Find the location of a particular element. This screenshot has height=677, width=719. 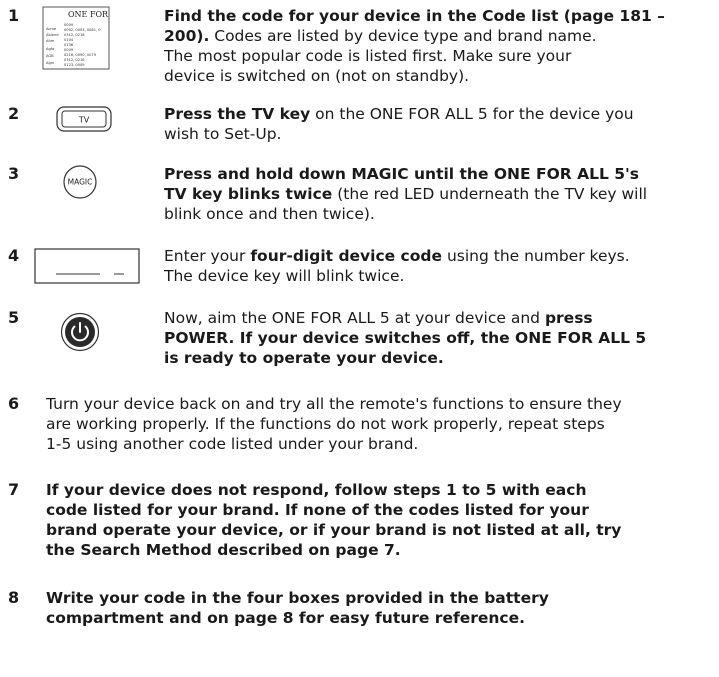

svg-text: 0002, 0093, 0081, 0 is located at coordinates (82, 30).